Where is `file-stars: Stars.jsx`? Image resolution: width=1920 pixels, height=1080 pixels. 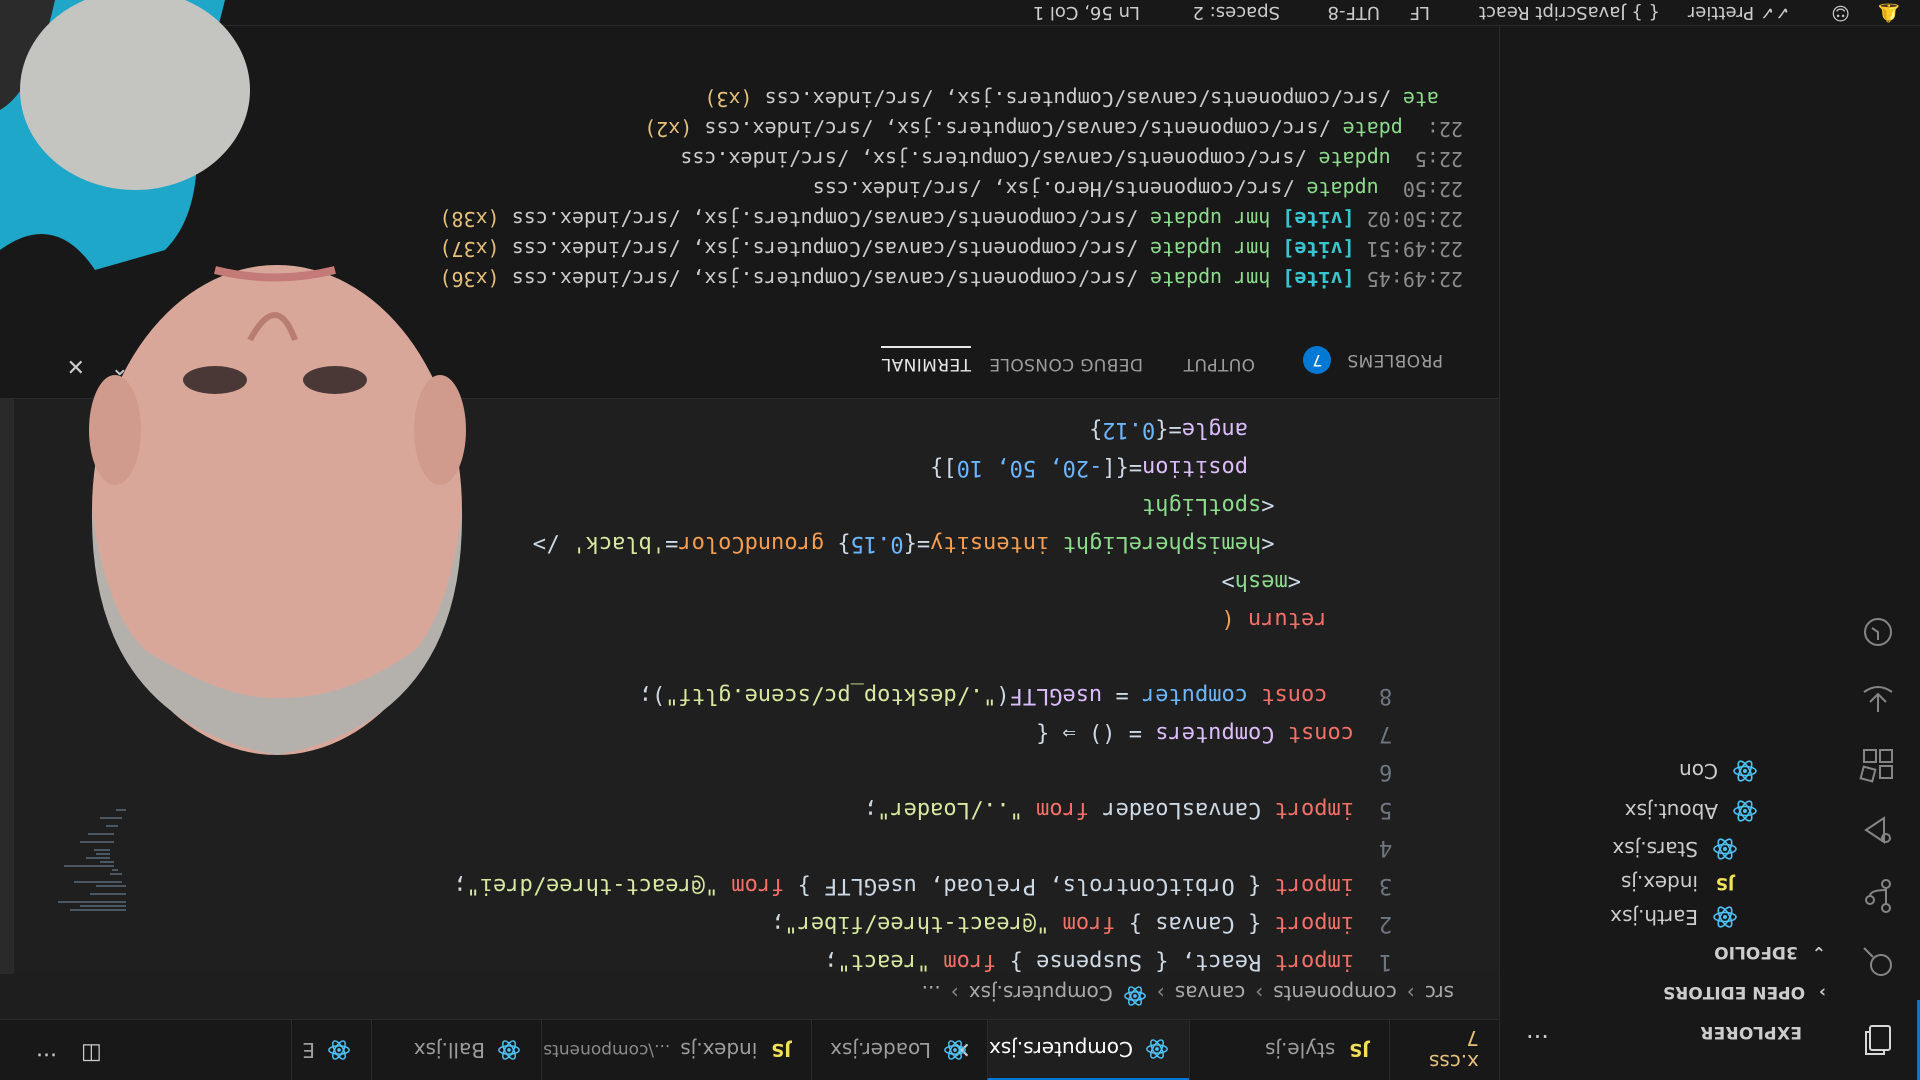
file-stars: Stars.jsx is located at coordinates (1676, 849).